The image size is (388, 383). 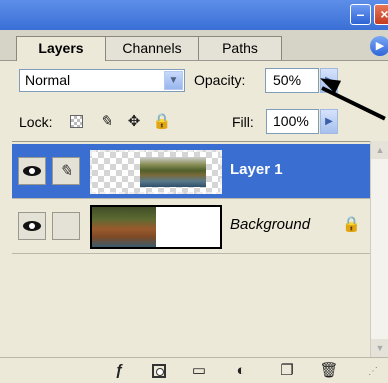 What do you see at coordinates (102, 80) in the screenshot?
I see `blend-mode-select: Normal ▼` at bounding box center [102, 80].